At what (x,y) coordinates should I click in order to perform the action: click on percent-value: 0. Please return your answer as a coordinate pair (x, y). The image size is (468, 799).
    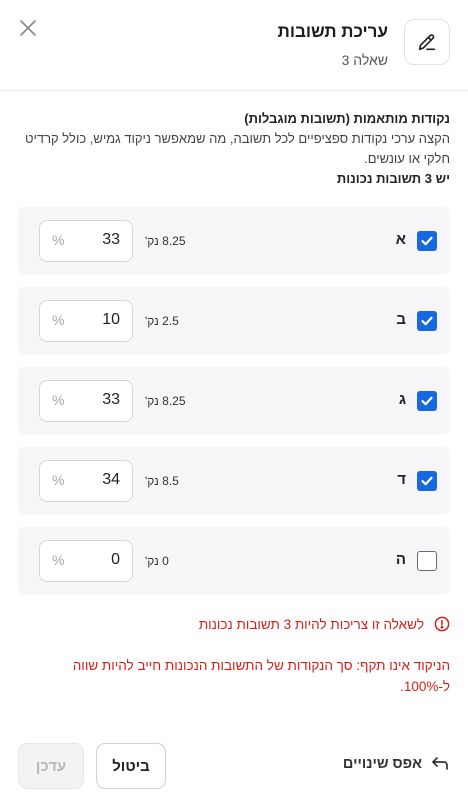
    Looking at the image, I should click on (115, 559).